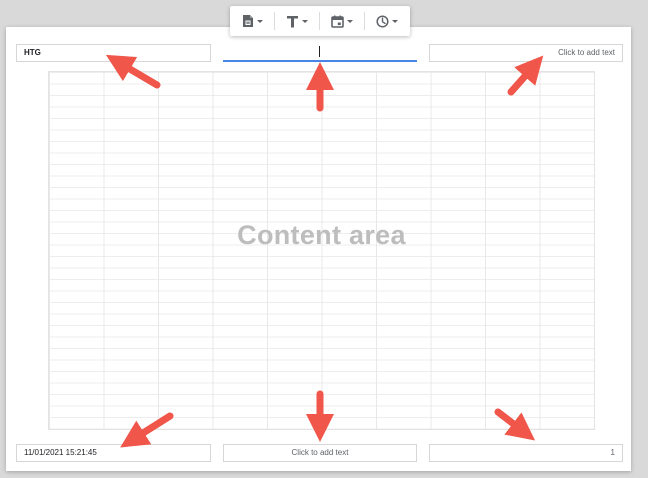 The height and width of the screenshot is (478, 648). I want to click on header-footer-toolbar, so click(320, 21).